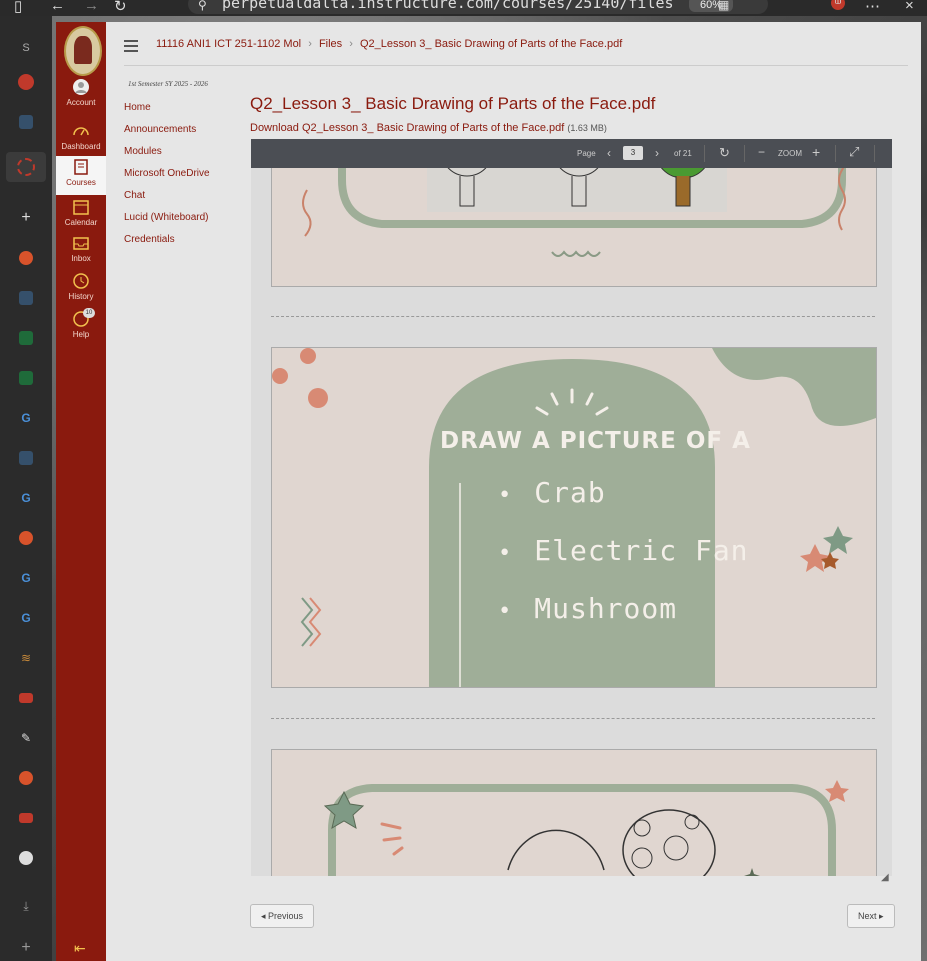 The height and width of the screenshot is (961, 927). Describe the element at coordinates (885, 877) in the screenshot. I see `resize-handle-icon: ◢` at that location.